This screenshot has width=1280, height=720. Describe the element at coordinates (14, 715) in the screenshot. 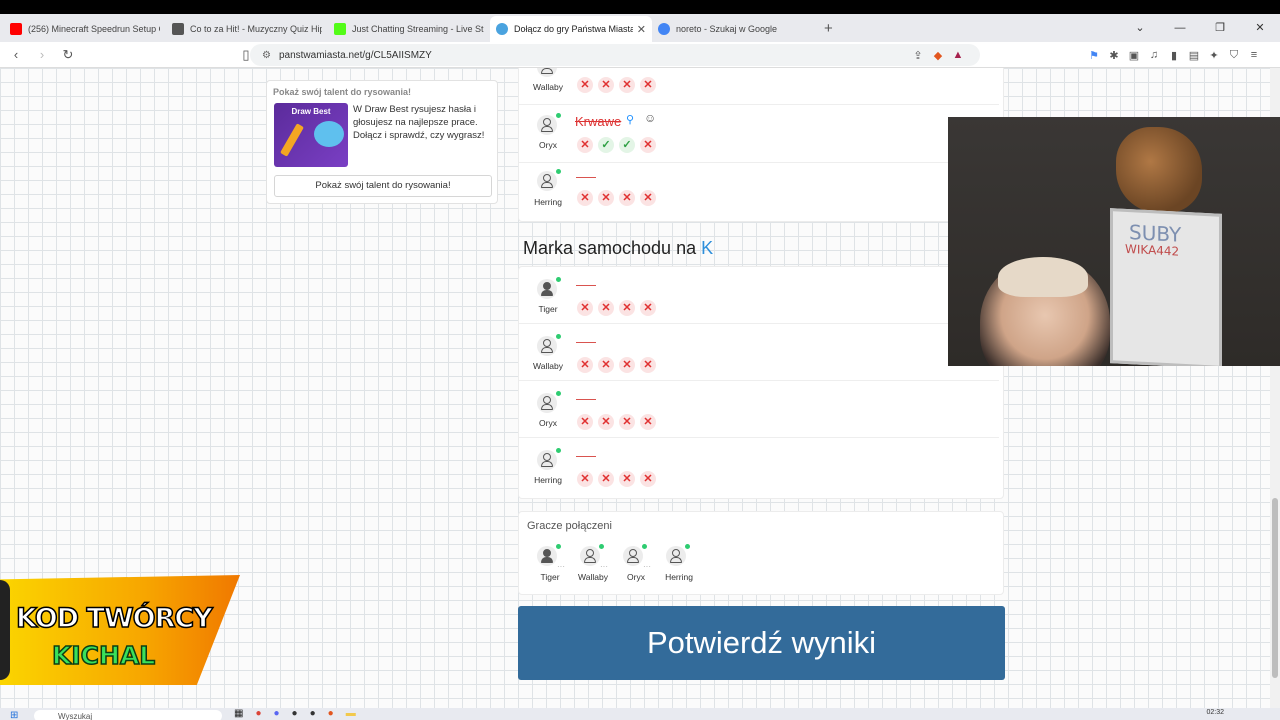

I see `windows-start-icon: ⊞` at that location.